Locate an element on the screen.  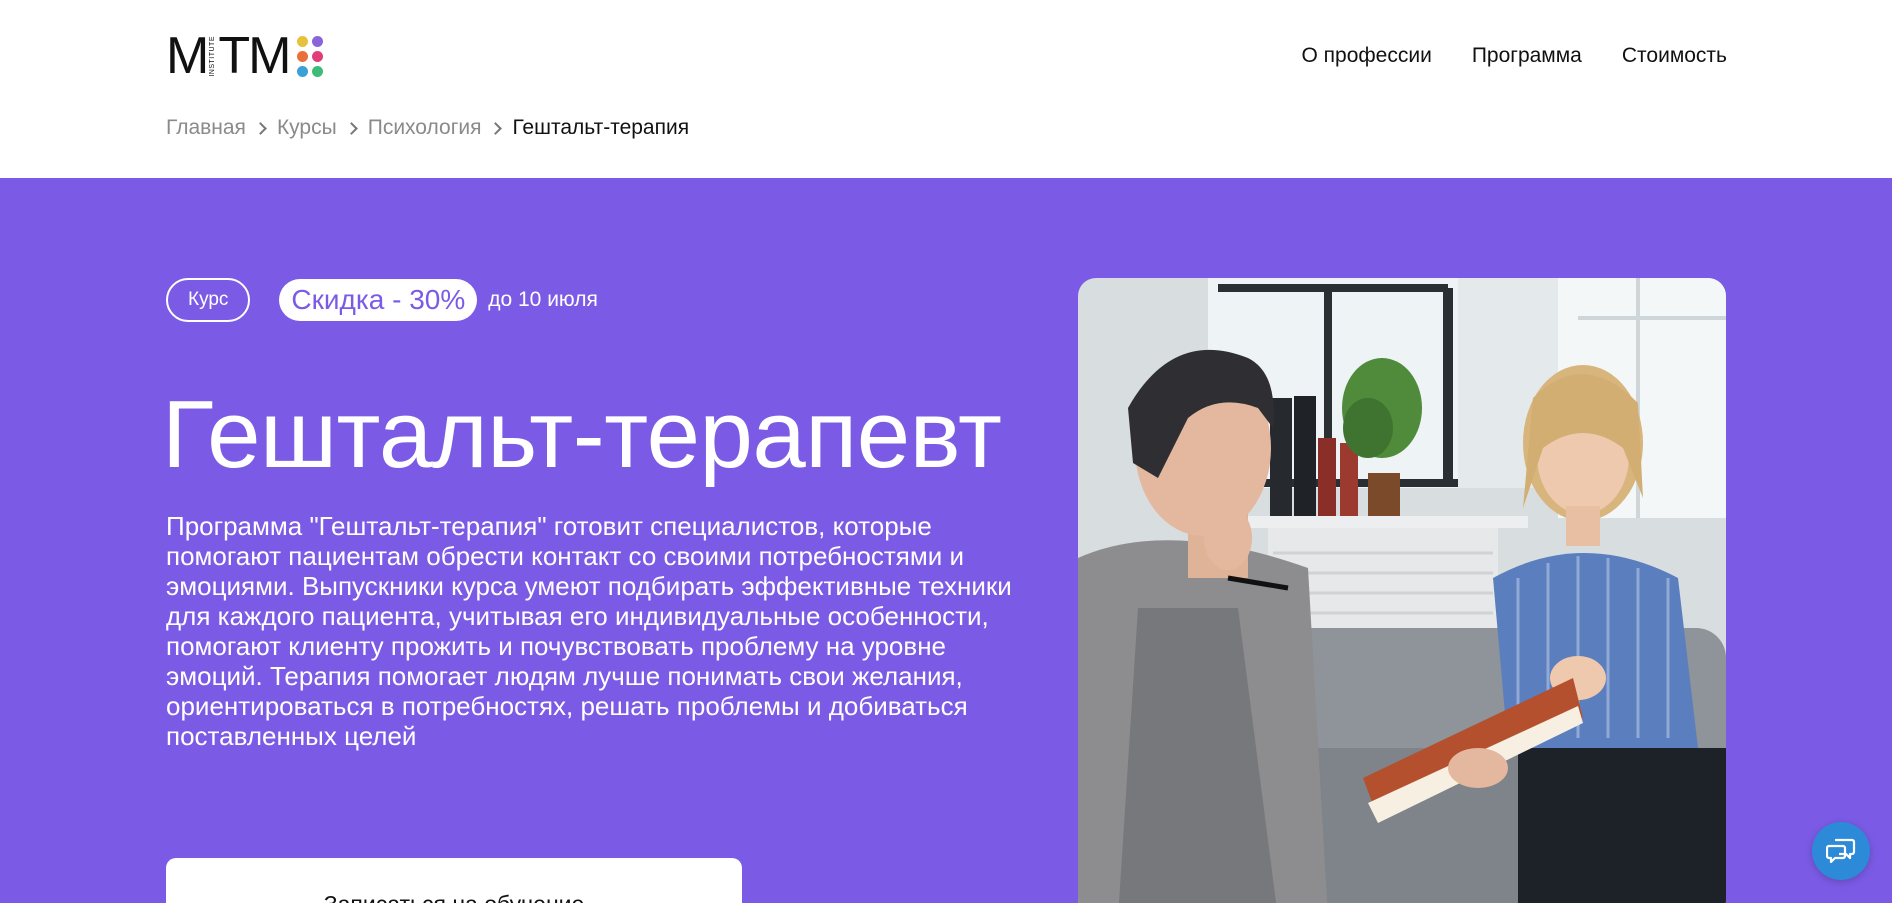
nav-link-price: Стоимость is located at coordinates (1674, 56).